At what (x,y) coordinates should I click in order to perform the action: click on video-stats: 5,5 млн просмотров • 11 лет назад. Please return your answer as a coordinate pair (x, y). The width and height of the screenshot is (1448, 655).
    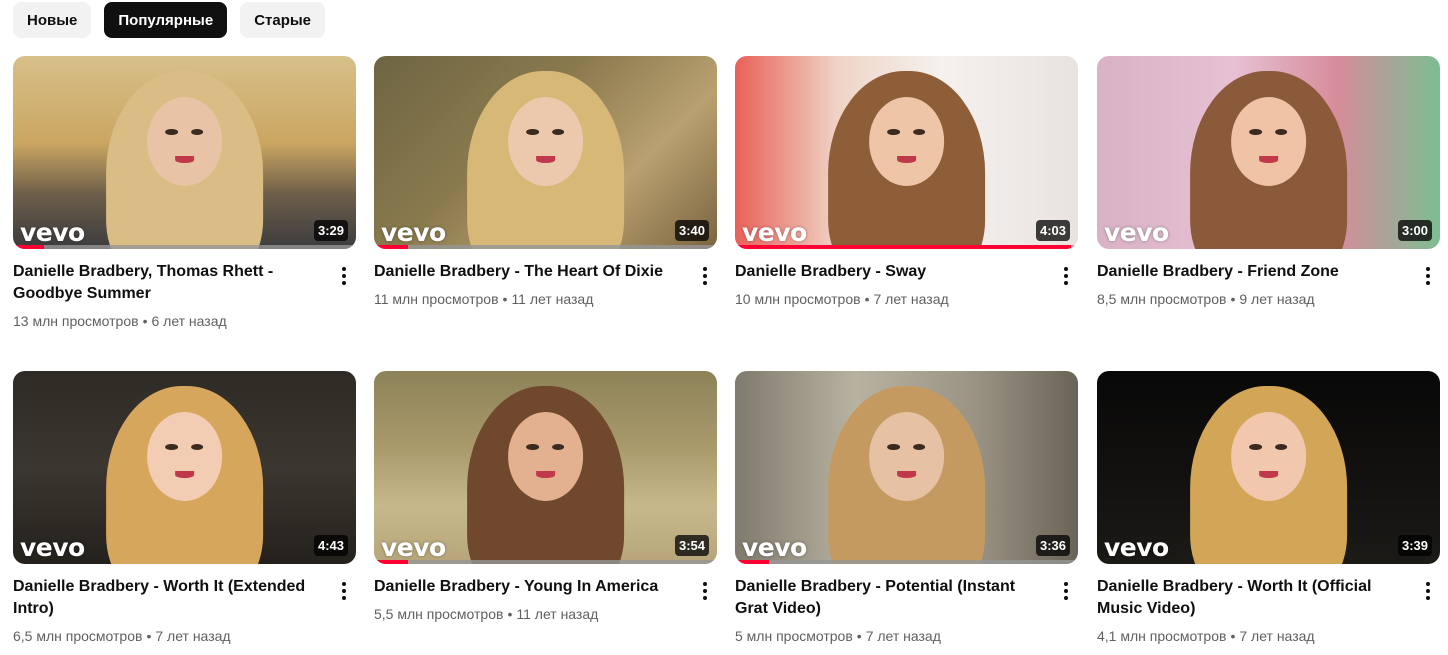
    Looking at the image, I should click on (521, 614).